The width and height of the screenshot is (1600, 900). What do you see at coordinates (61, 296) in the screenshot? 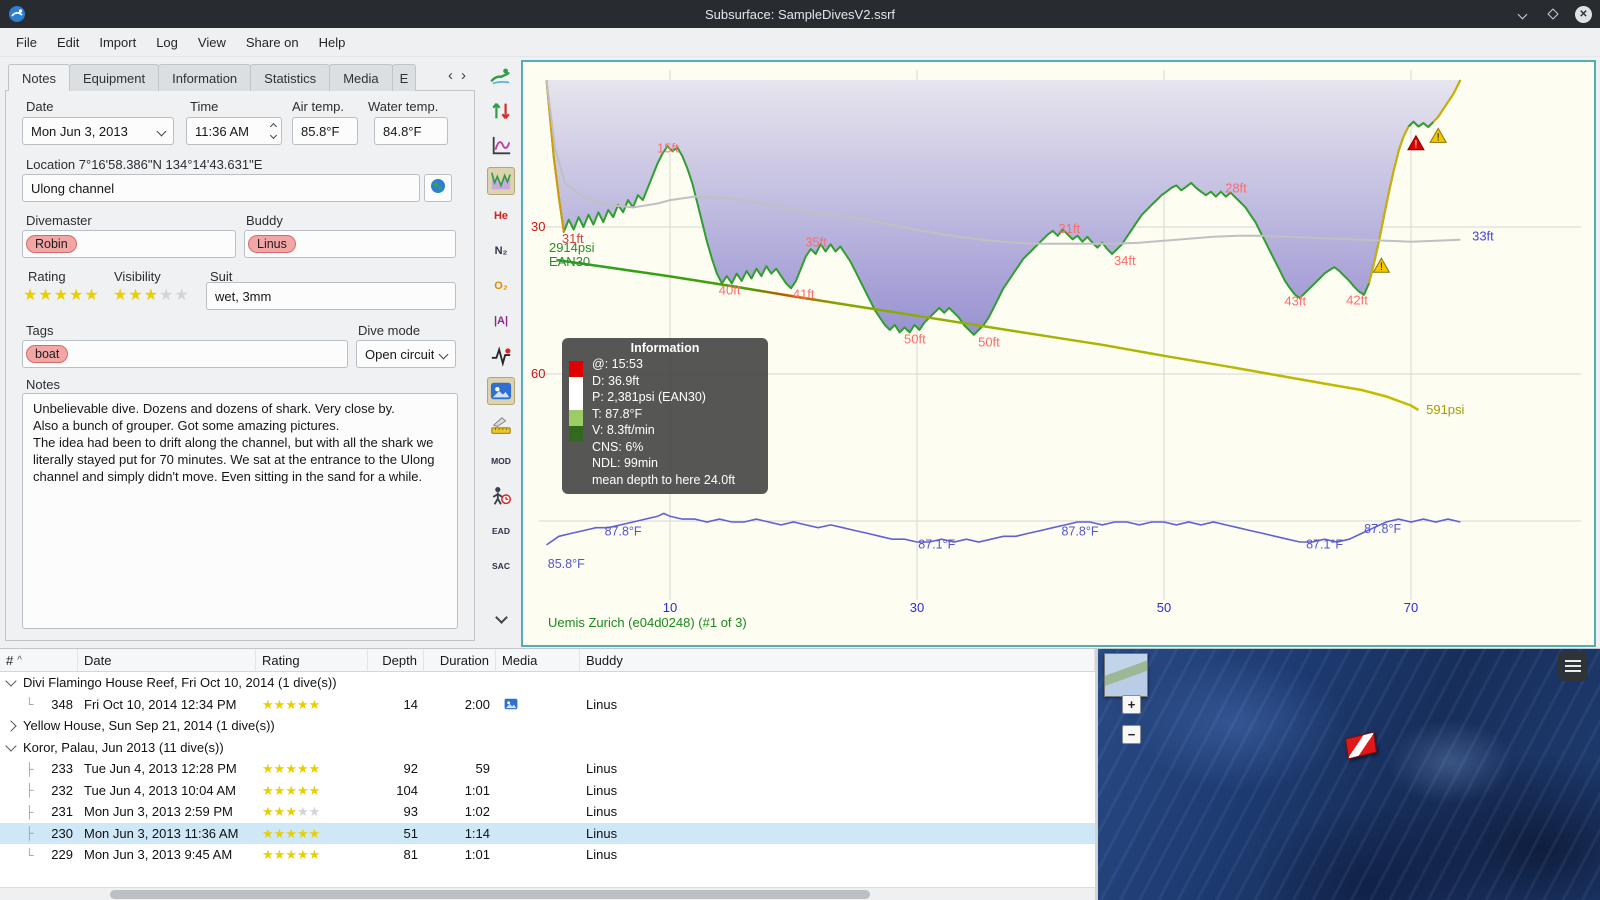
I see `rating-stars: ★ ★ ★ ★ ★` at bounding box center [61, 296].